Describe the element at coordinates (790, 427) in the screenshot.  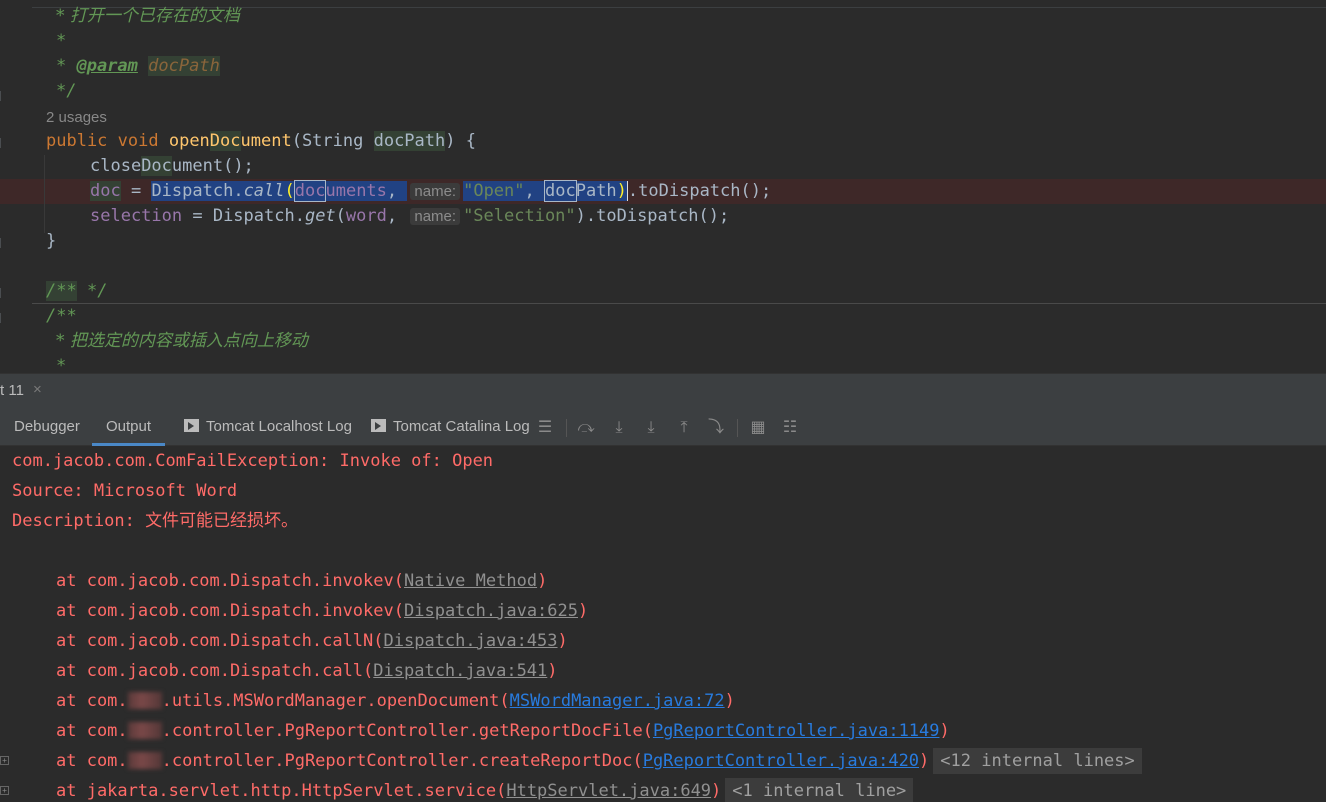
I see `trace-settings-icon: ☷` at that location.